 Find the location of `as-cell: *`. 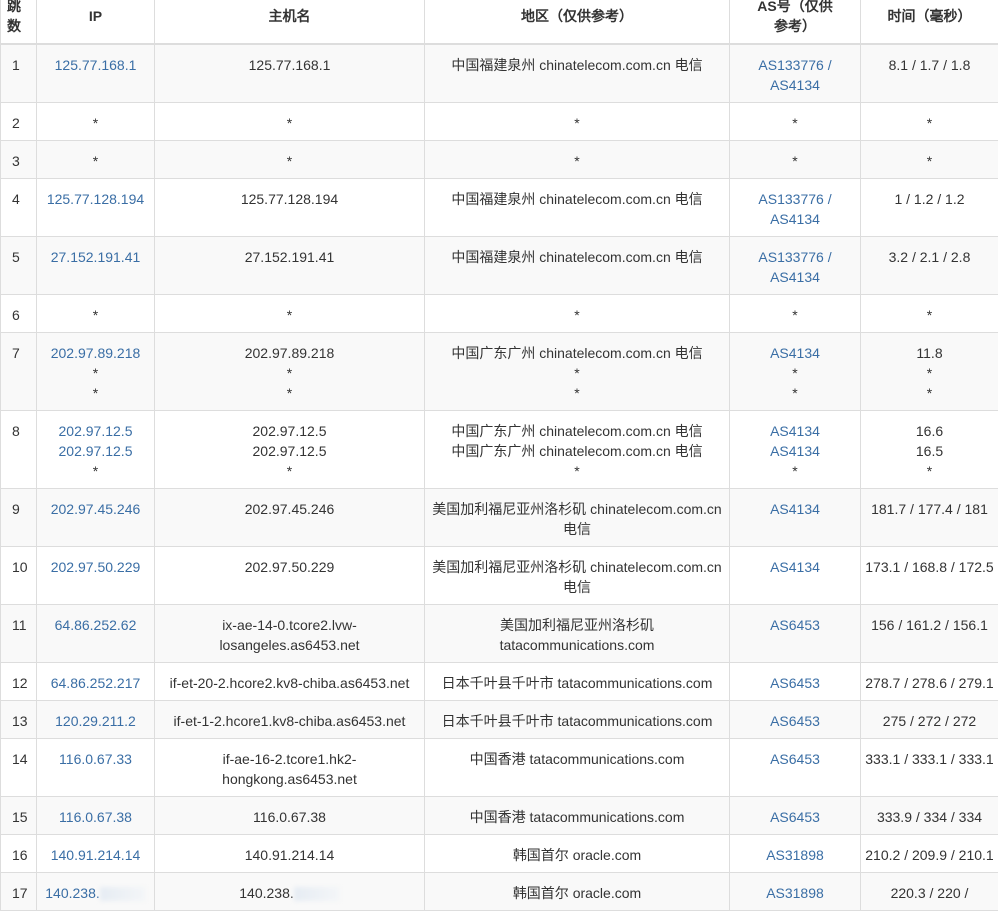

as-cell: * is located at coordinates (795, 159).